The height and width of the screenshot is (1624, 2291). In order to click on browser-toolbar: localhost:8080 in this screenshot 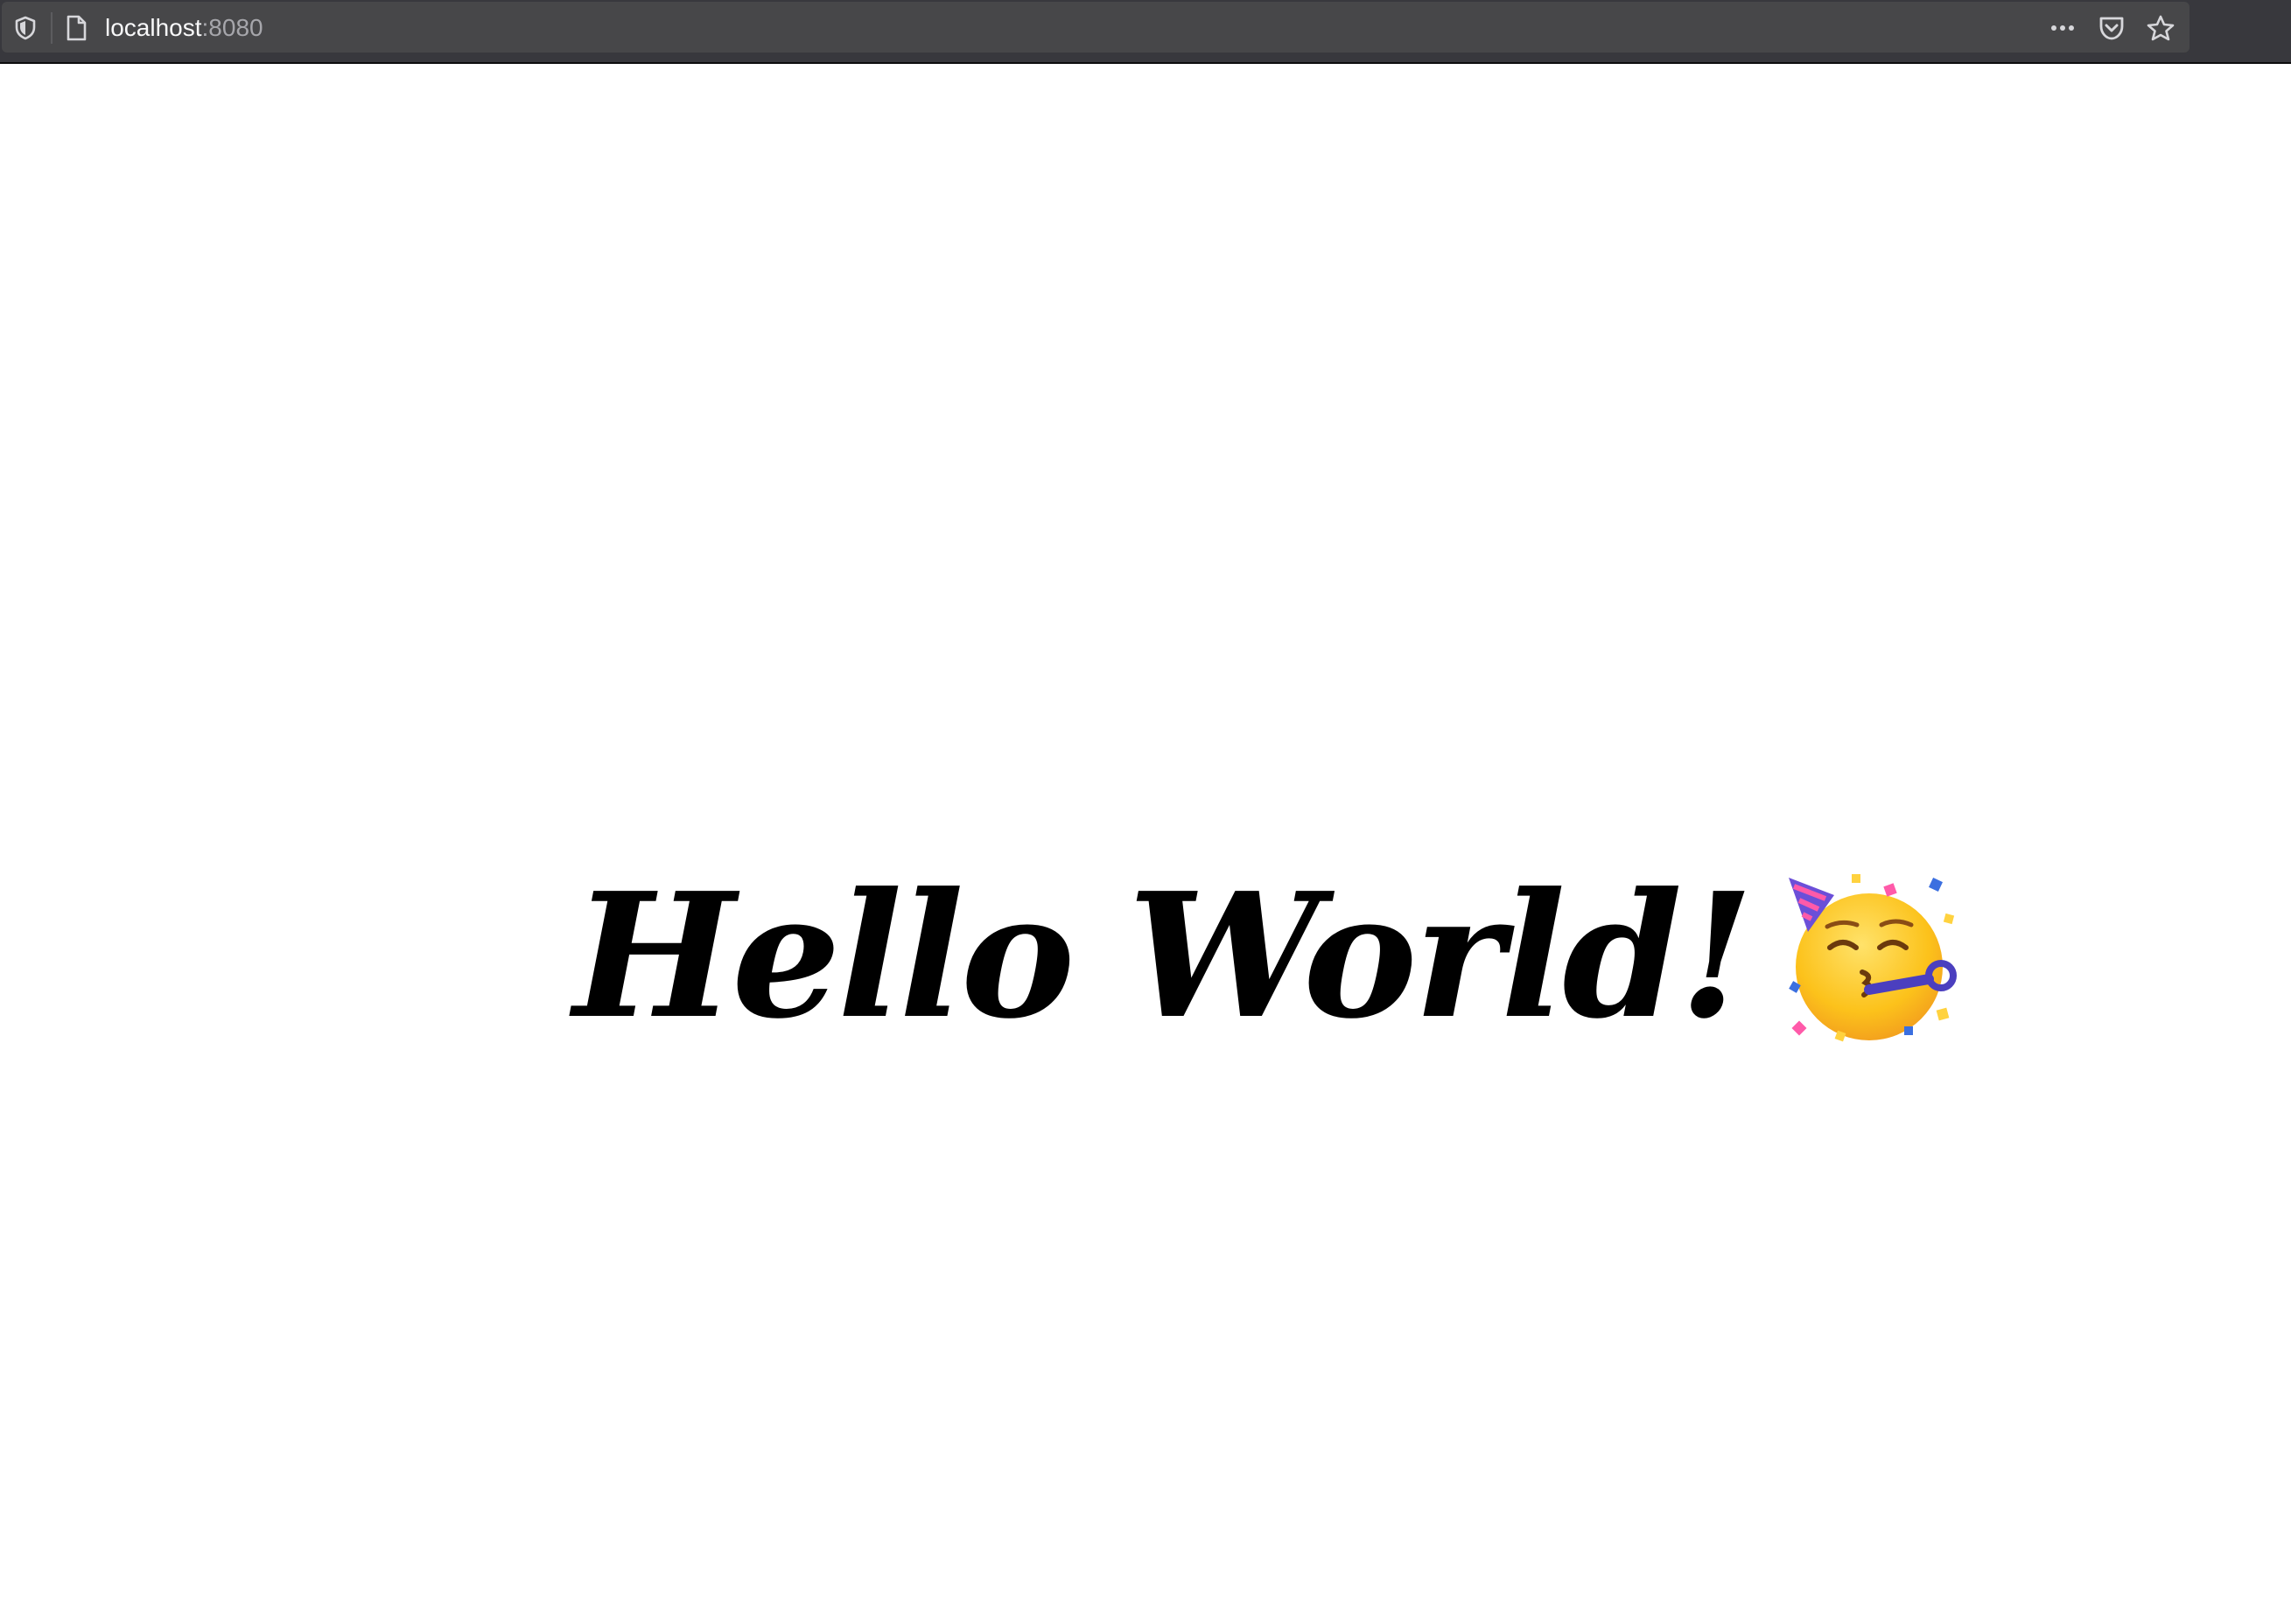, I will do `click(1145, 32)`.